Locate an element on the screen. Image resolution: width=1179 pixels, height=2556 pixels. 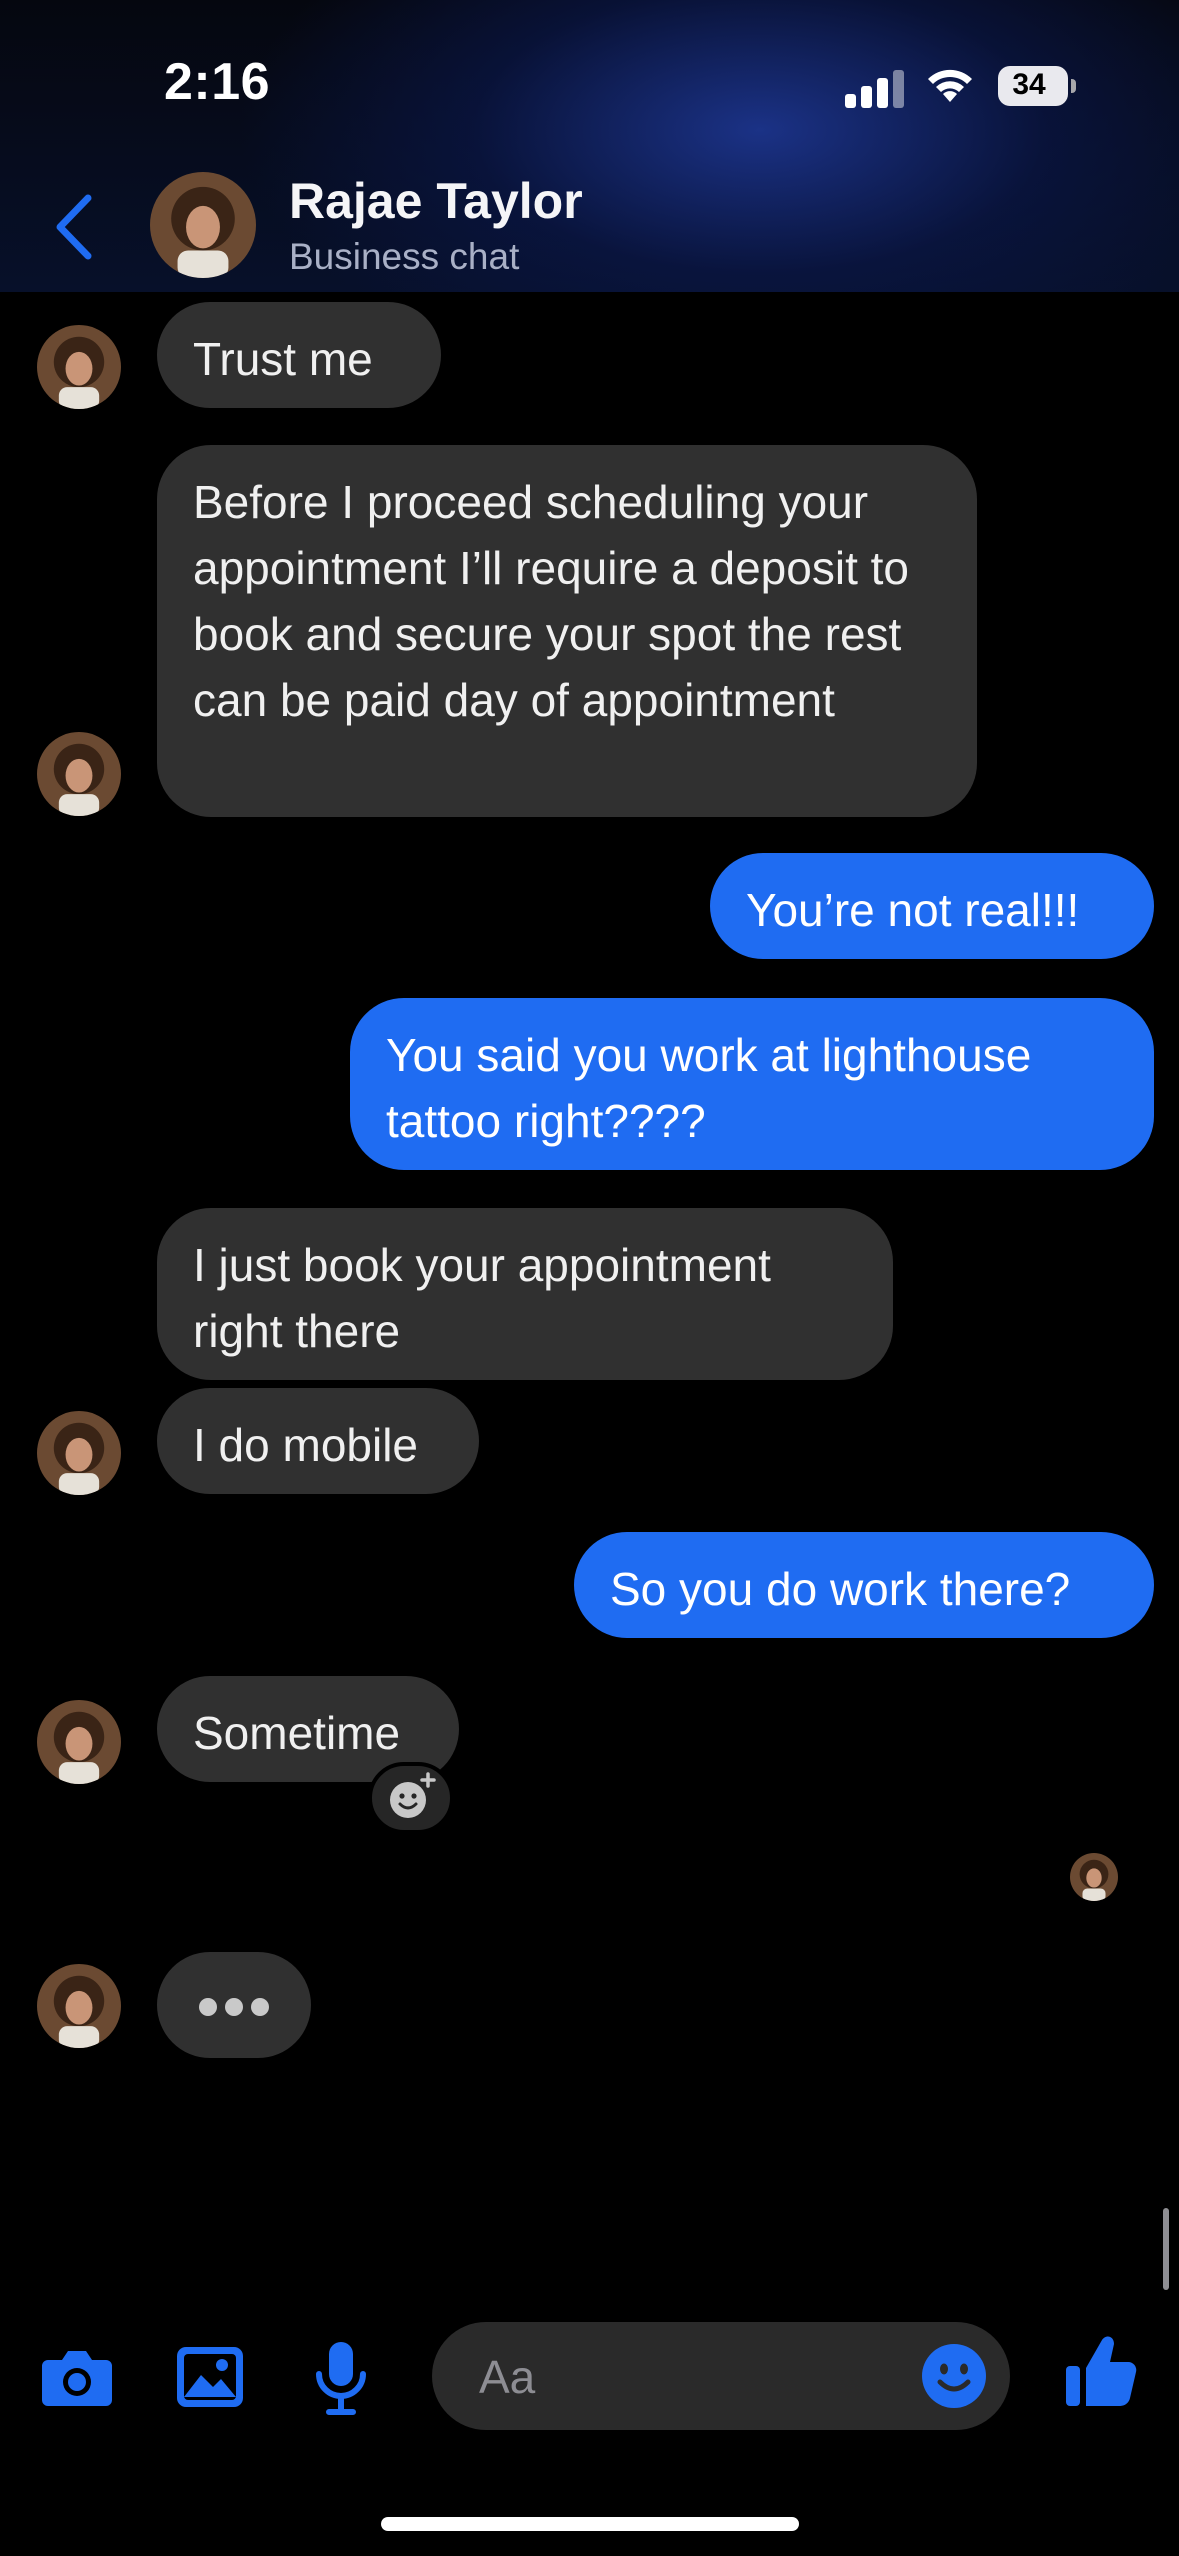
battery-level: 34 is located at coordinates (1029, 84).